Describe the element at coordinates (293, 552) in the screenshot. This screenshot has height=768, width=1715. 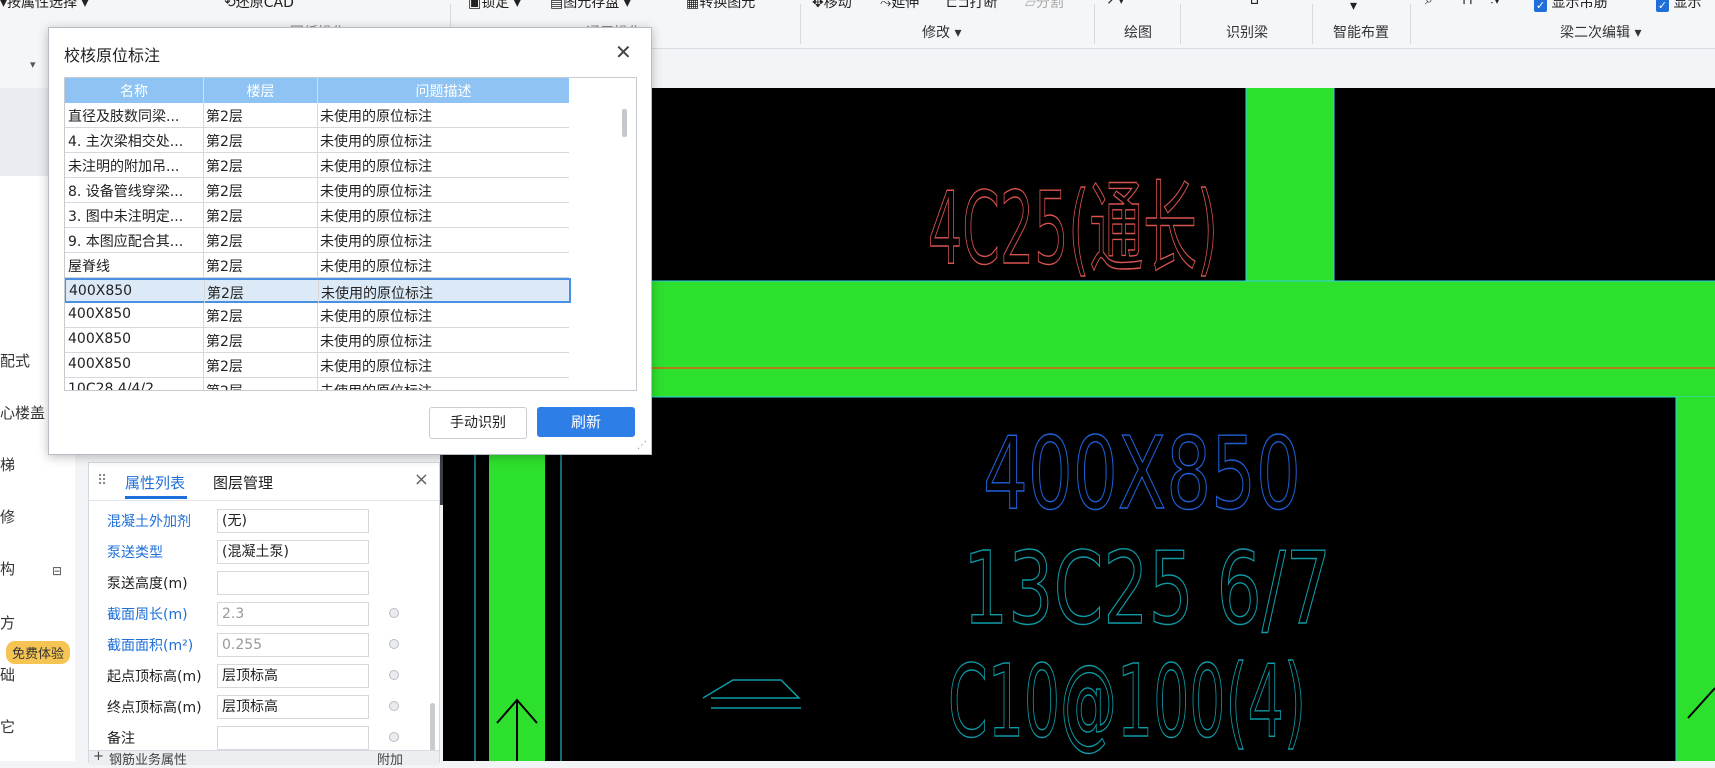
I see `property-value-field: (混凝土泵)` at that location.